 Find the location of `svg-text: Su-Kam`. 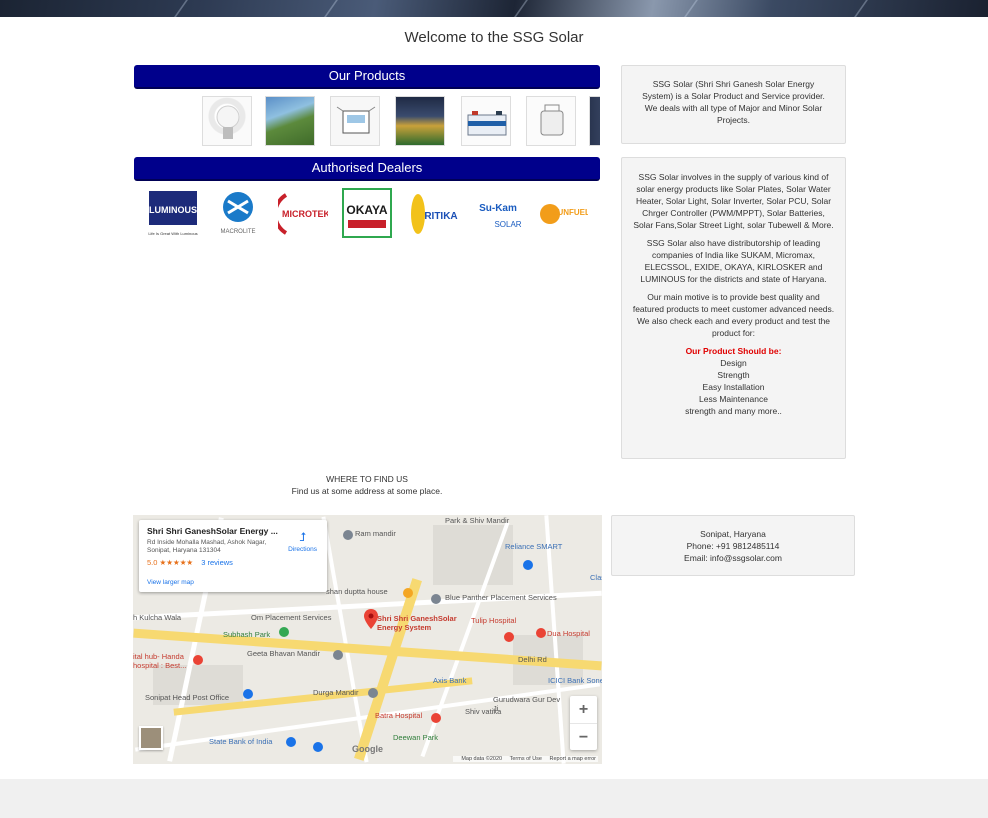

svg-text: Su-Kam is located at coordinates (498, 208).